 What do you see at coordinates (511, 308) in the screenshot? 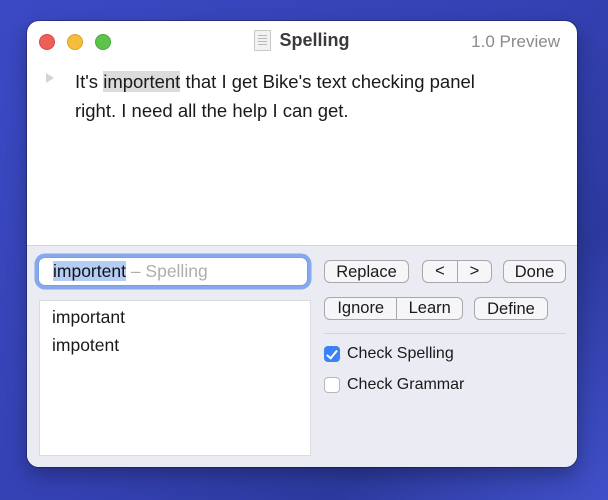
I see `define-button: Define` at bounding box center [511, 308].